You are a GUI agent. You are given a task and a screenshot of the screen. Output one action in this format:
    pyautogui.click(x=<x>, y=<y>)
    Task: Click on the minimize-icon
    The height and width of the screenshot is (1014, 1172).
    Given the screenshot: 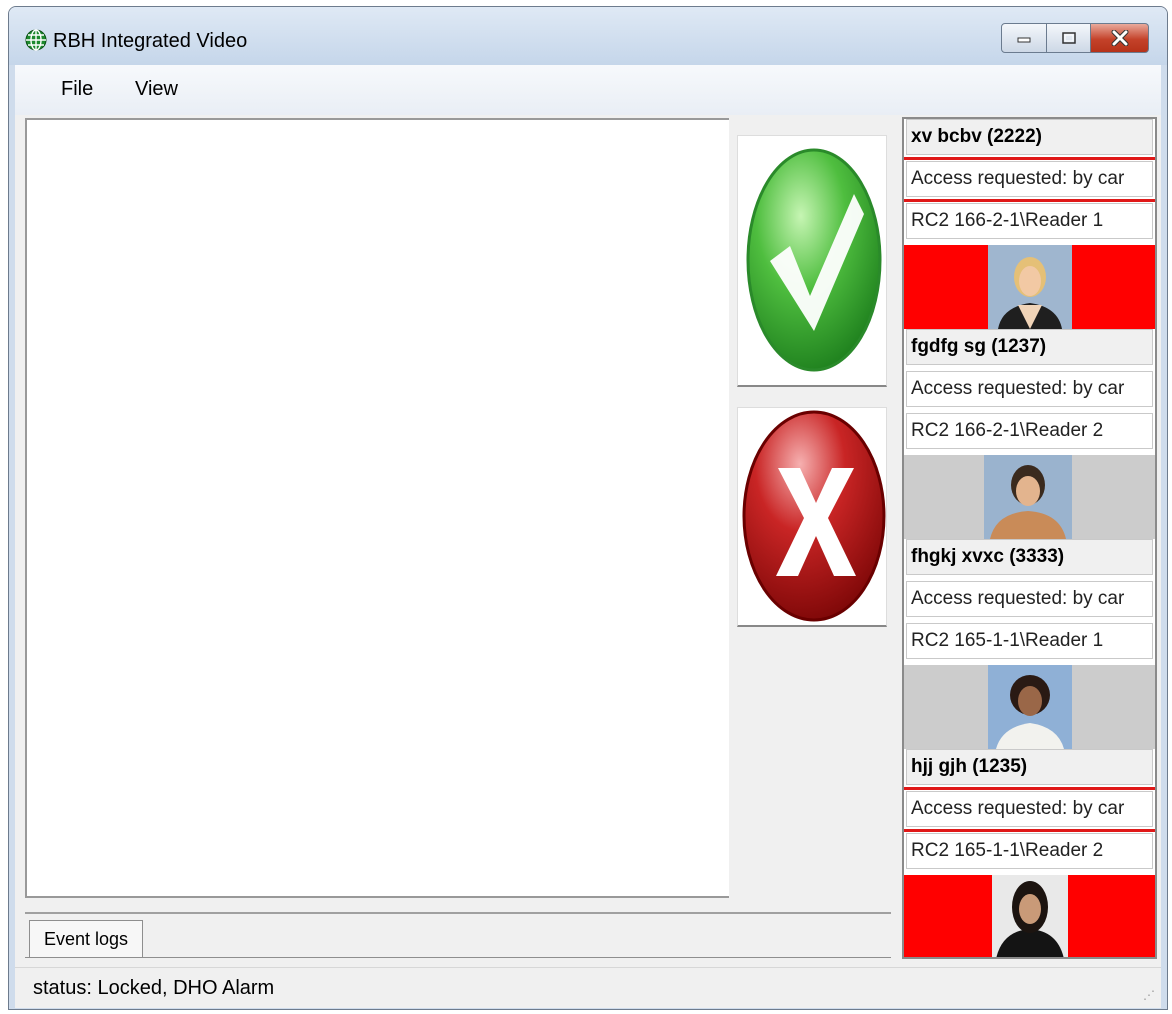 What is the action you would take?
    pyautogui.click(x=1024, y=40)
    